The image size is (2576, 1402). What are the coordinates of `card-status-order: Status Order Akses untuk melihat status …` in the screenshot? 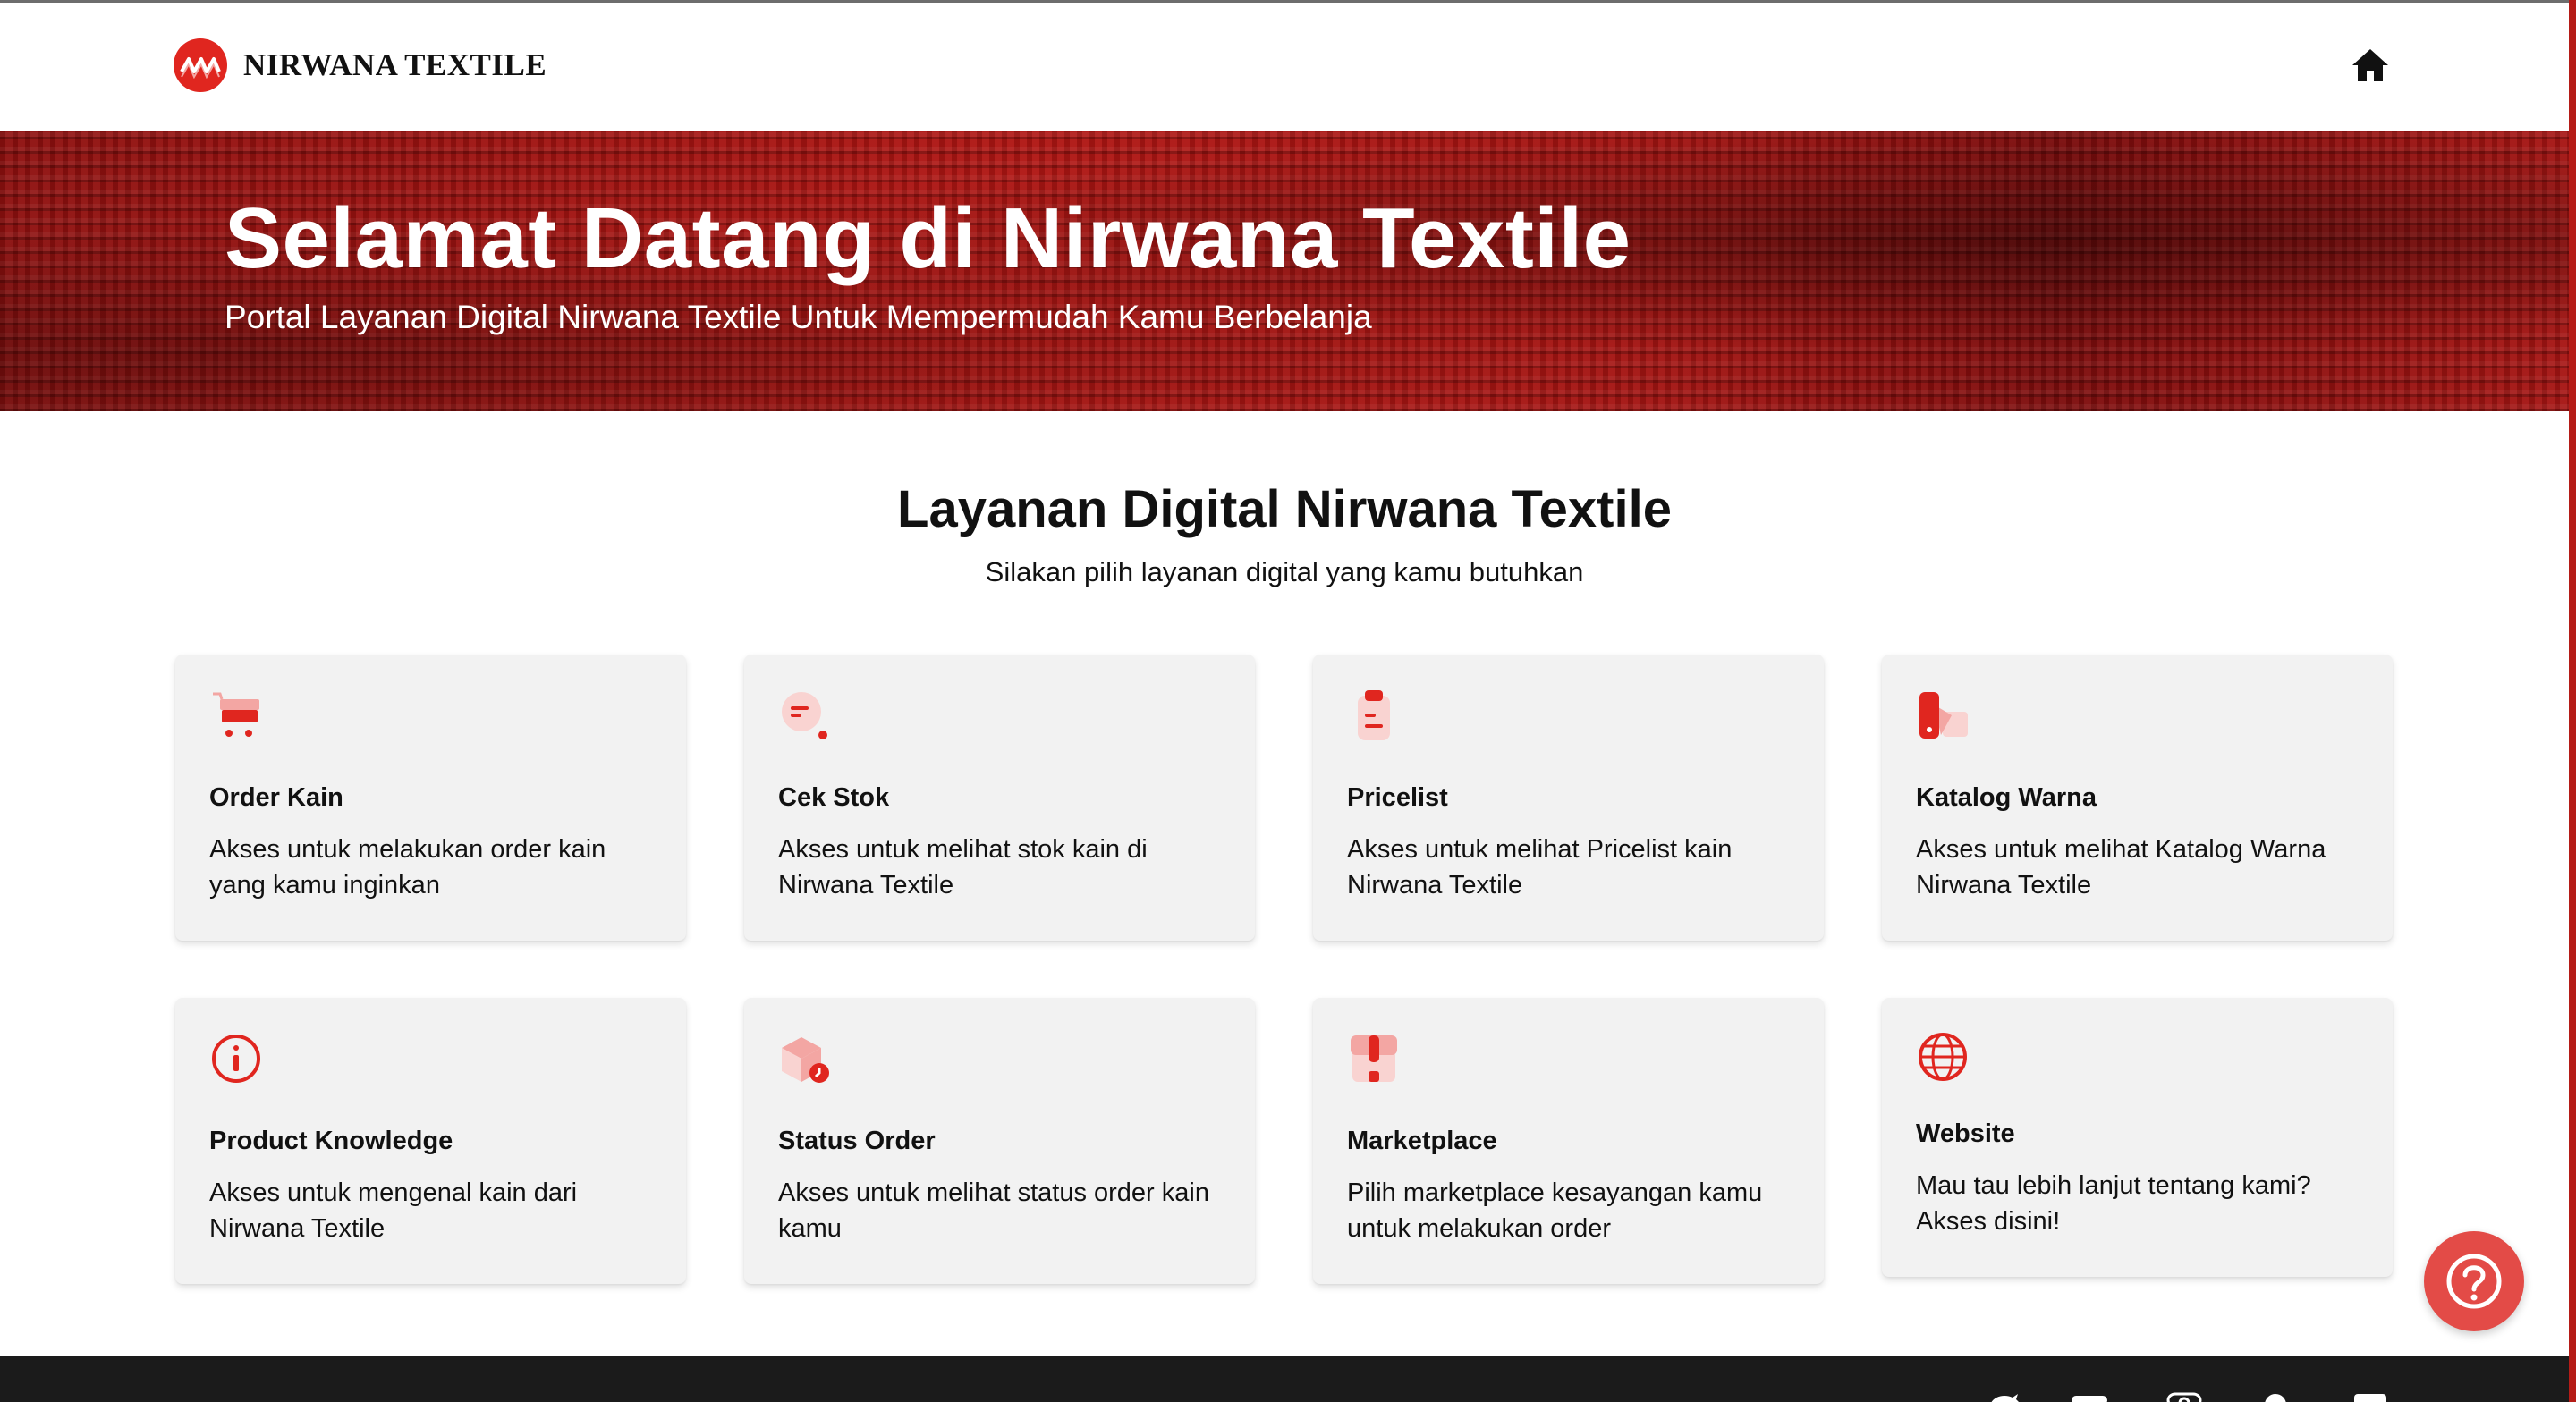 It's located at (999, 1141).